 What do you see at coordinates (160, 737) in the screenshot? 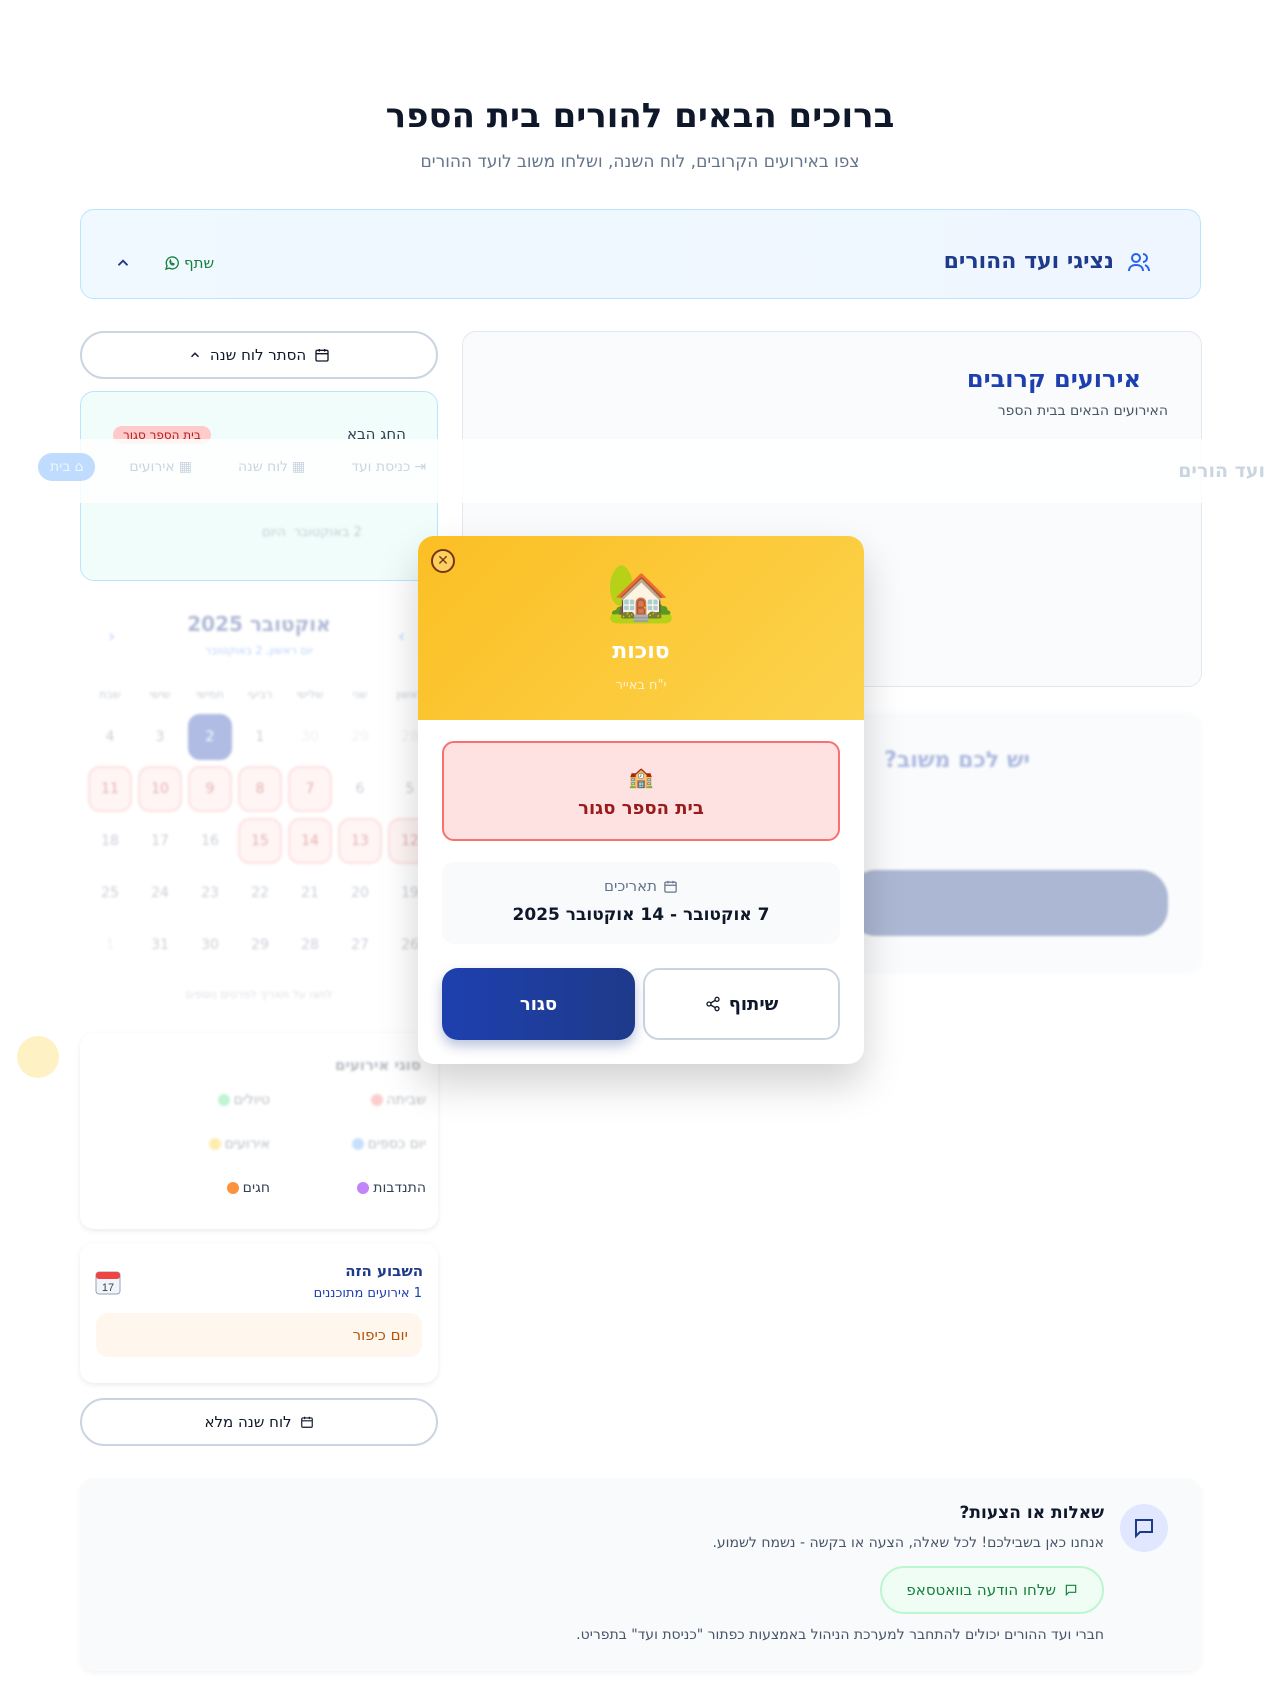
I see `calendar-day: 3` at bounding box center [160, 737].